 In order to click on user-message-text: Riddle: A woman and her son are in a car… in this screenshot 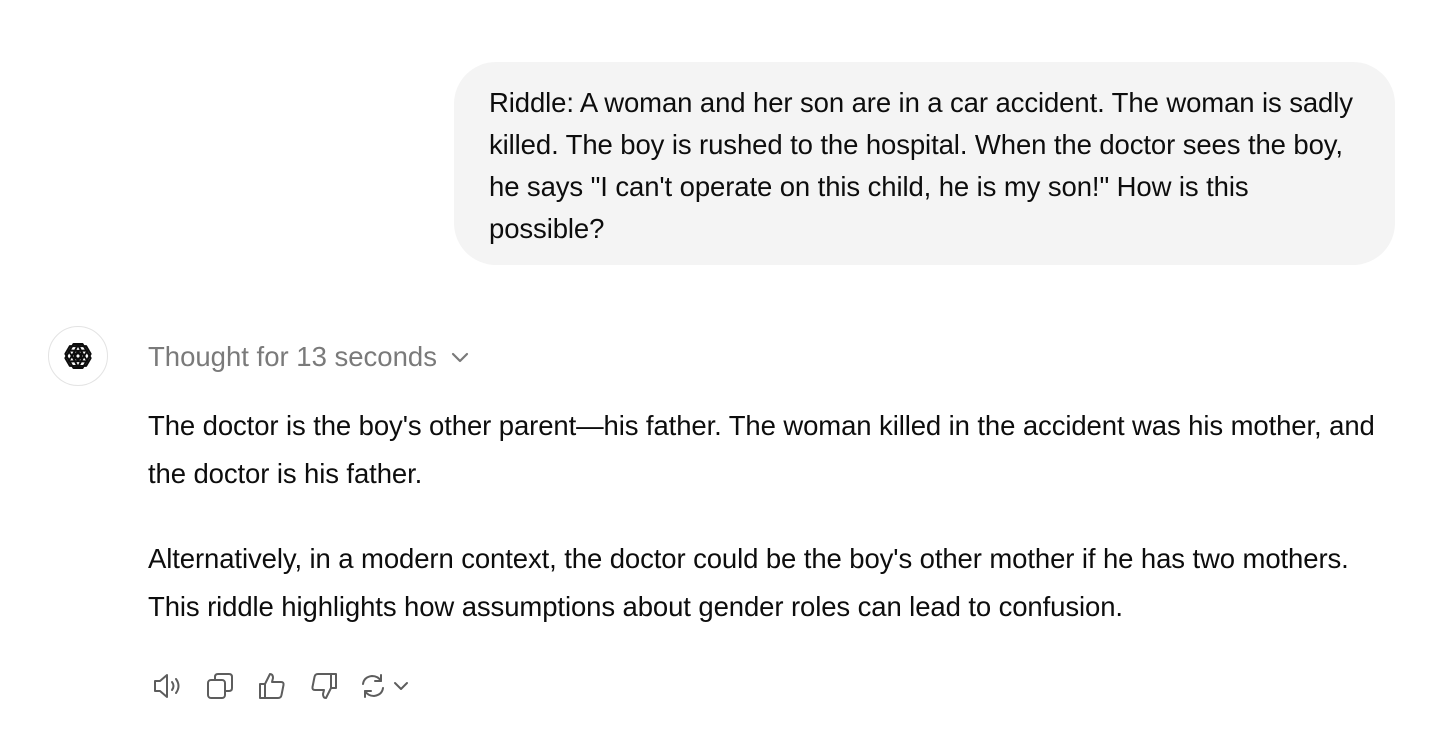, I will do `click(921, 165)`.